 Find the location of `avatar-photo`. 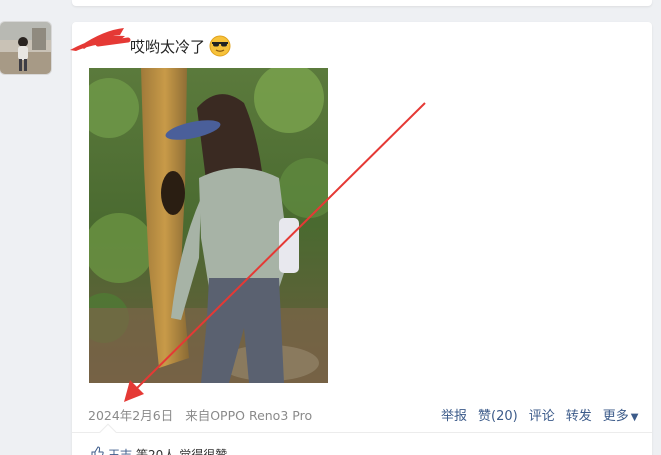

avatar-photo is located at coordinates (25, 48).